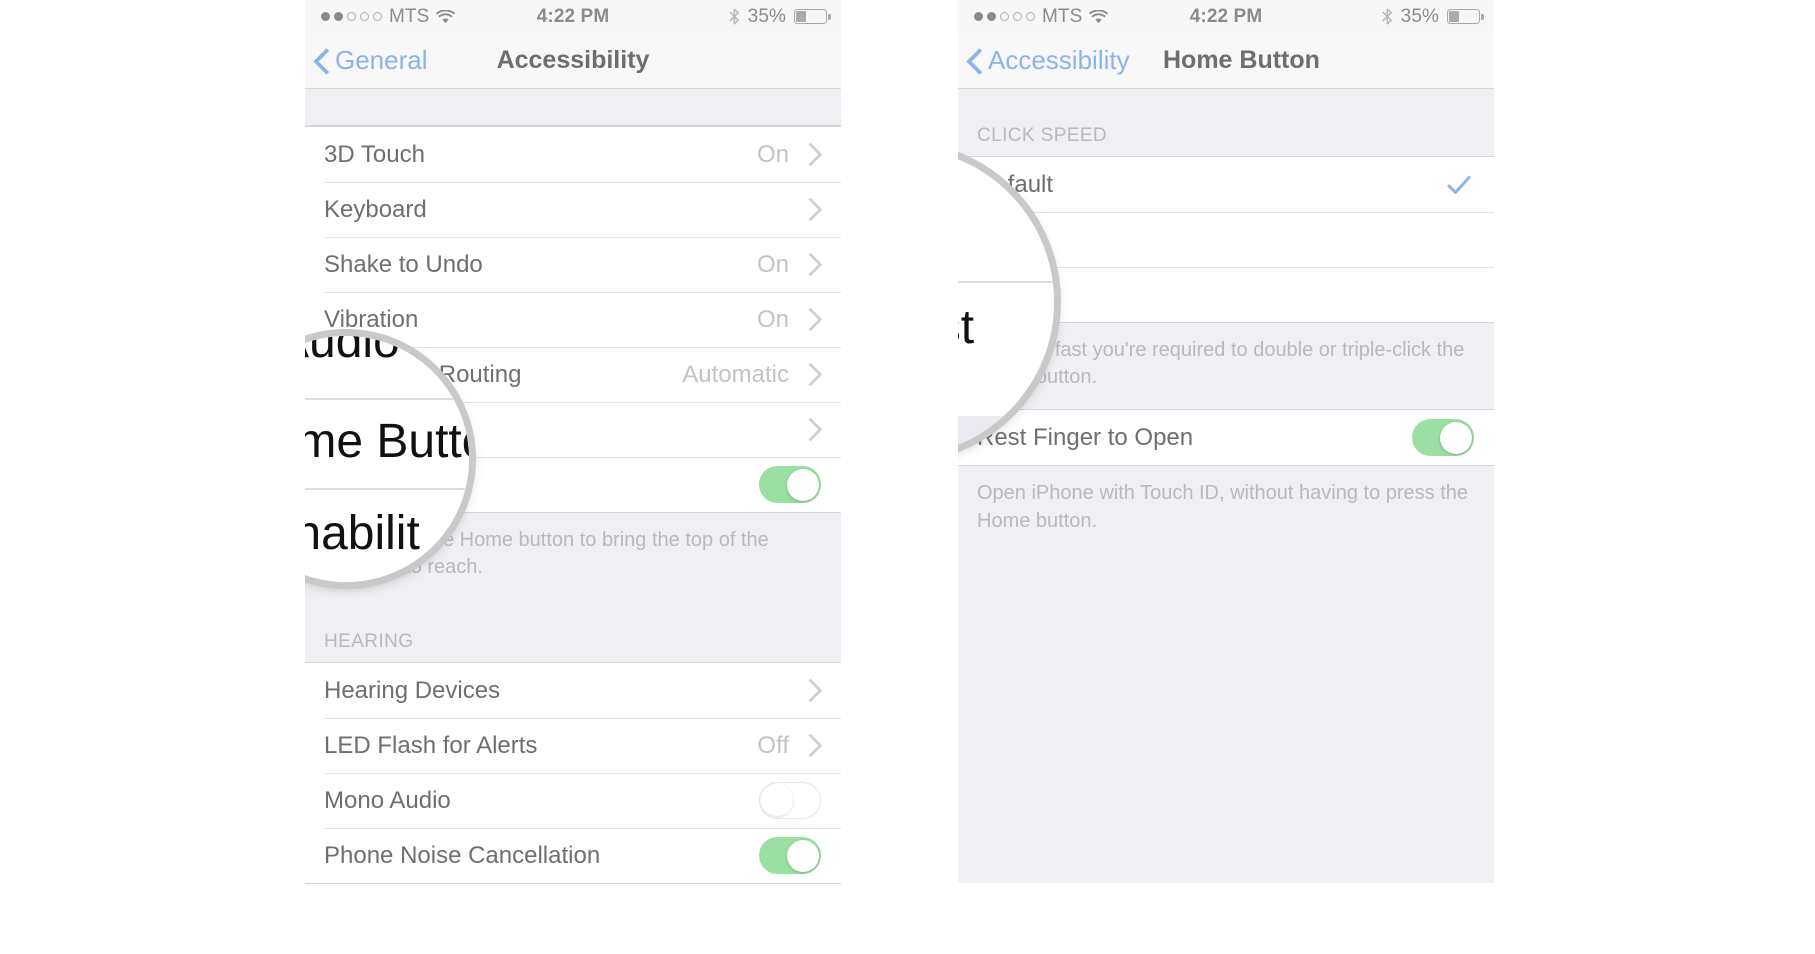 The image size is (1815, 954). Describe the element at coordinates (573, 631) in the screenshot. I see `section-header-hearing: HEARING` at that location.